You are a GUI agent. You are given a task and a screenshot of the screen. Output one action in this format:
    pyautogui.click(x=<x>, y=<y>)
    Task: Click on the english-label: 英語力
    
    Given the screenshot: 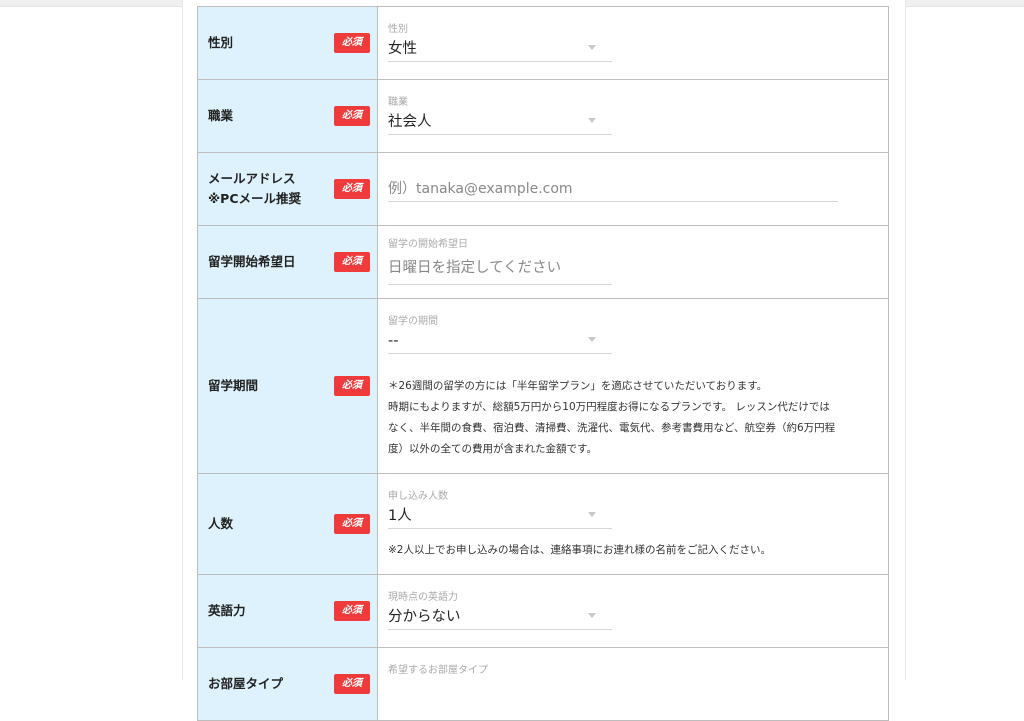 What is the action you would take?
    pyautogui.click(x=227, y=610)
    